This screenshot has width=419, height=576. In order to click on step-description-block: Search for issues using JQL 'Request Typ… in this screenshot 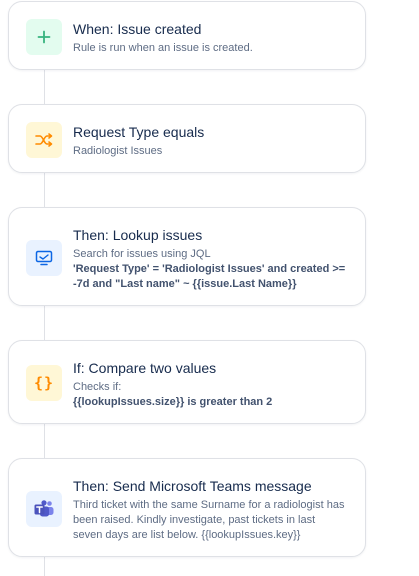, I will do `click(210, 269)`.